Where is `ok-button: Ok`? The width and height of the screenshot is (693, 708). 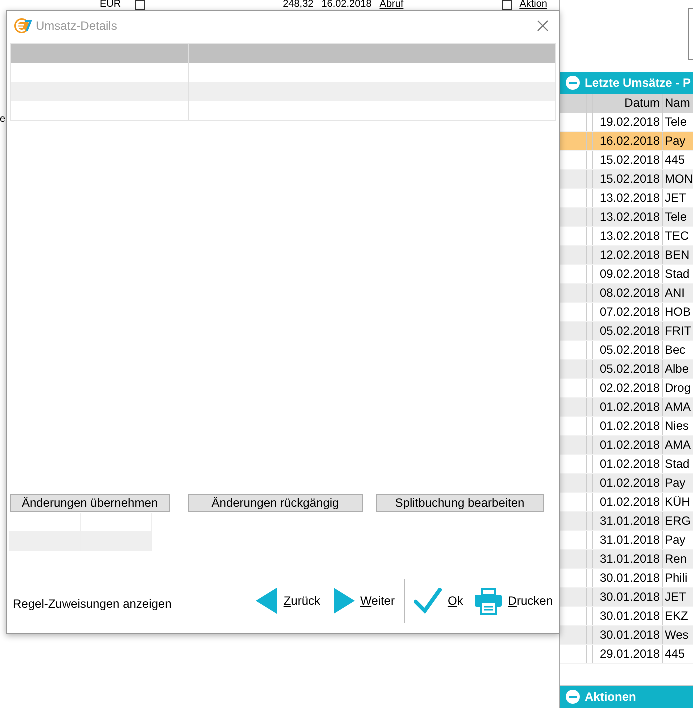 ok-button: Ok is located at coordinates (439, 601).